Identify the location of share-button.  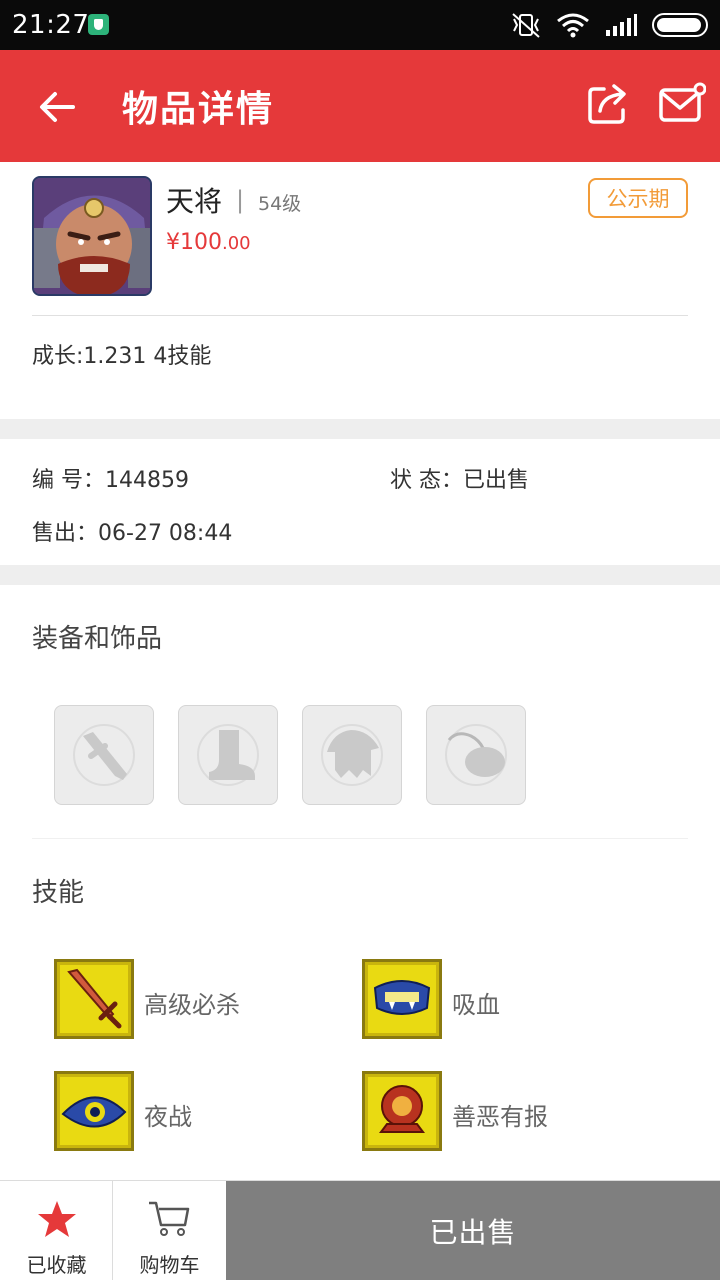
(609, 103).